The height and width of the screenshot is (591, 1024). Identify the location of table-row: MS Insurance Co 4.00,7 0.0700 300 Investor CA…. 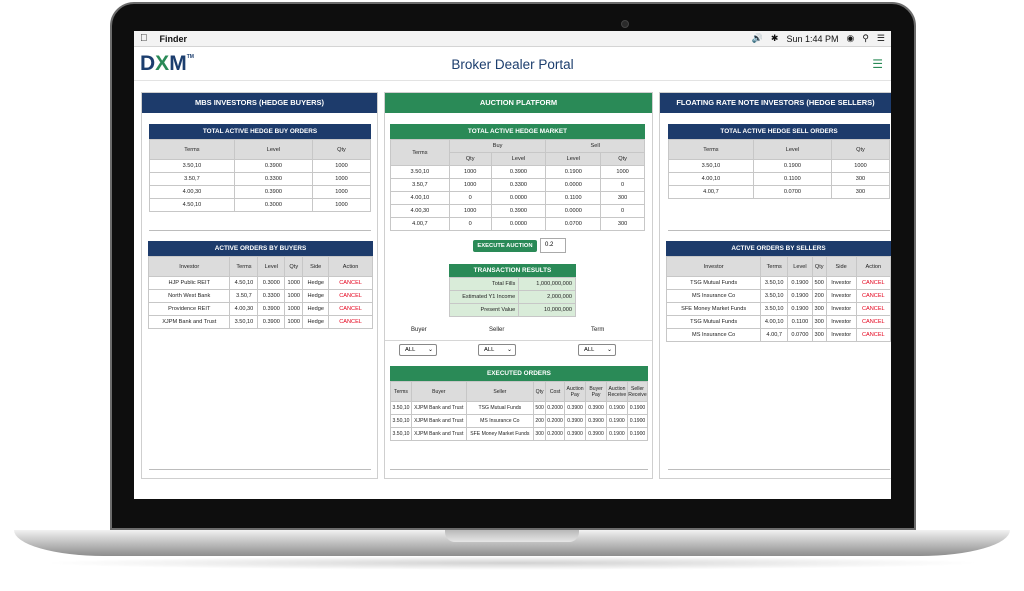
(778, 335).